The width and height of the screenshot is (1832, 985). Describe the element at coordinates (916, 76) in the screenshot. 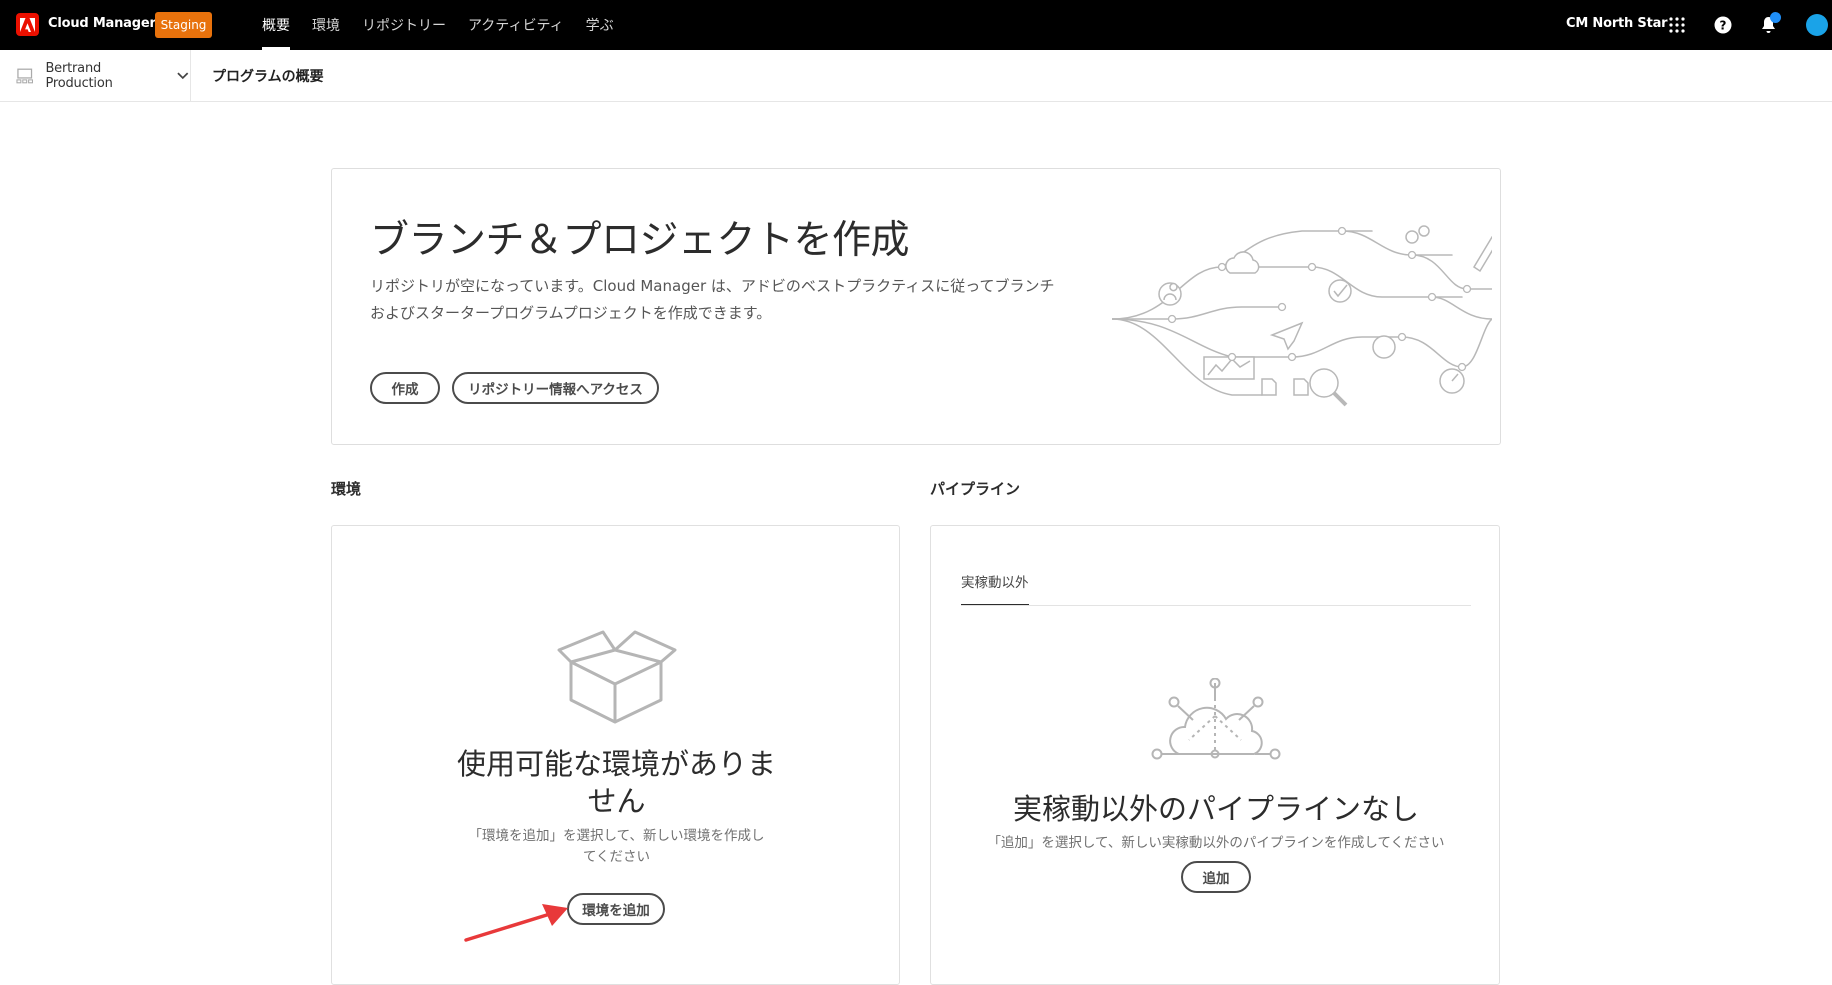

I see `breadcrumb-bar: Bertrand Production プログラムの概要` at that location.